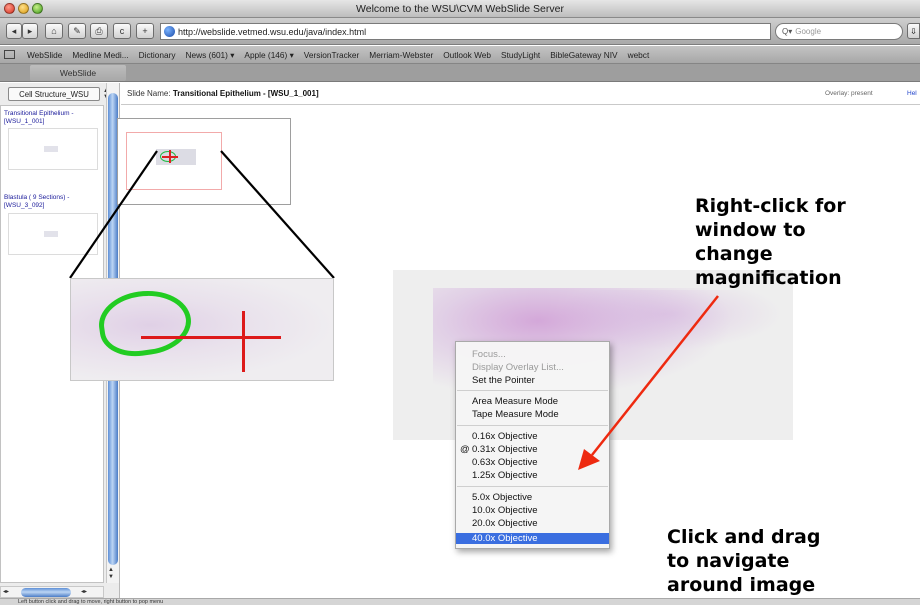  What do you see at coordinates (655, 375) in the screenshot?
I see `arrow-shaft` at bounding box center [655, 375].